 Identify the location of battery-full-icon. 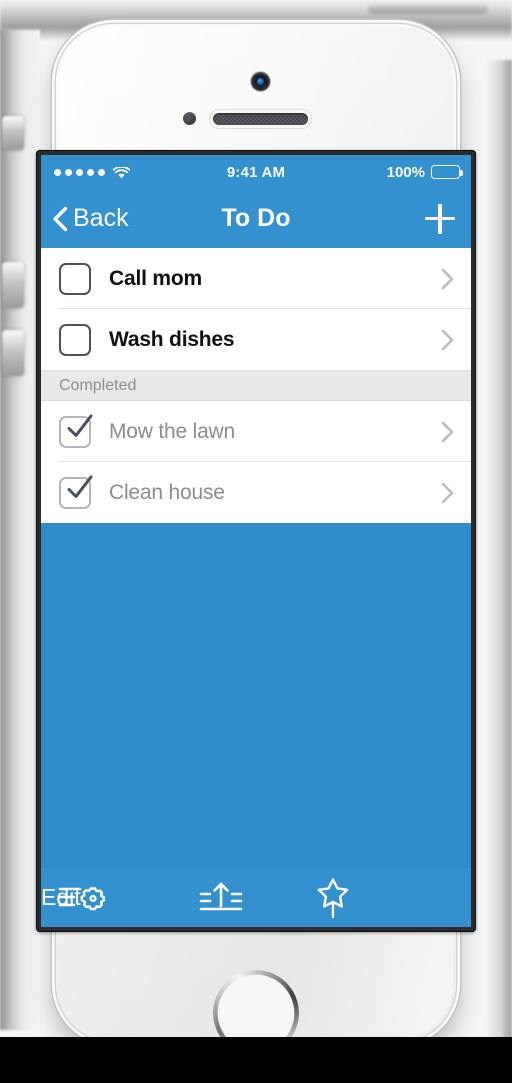
(447, 172).